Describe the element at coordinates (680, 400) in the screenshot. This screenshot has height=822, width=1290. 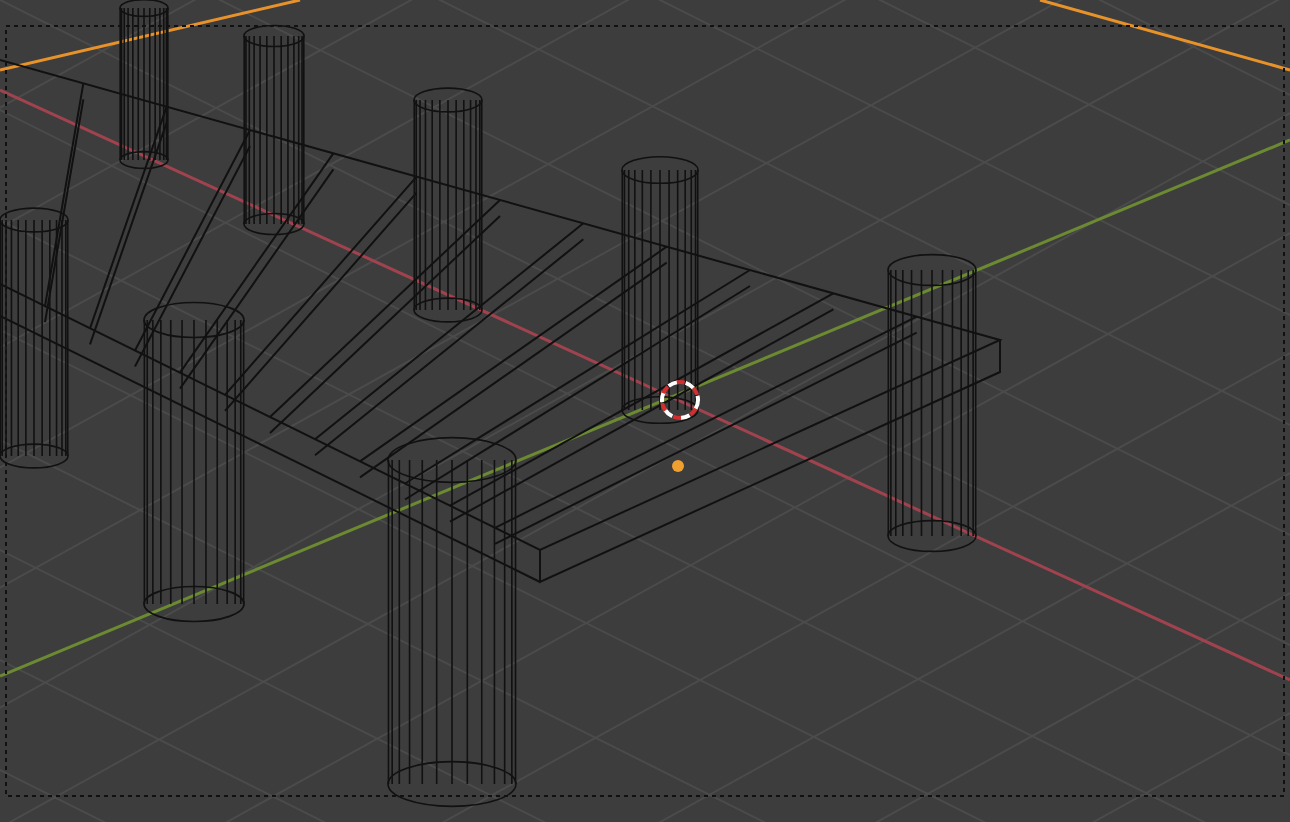
I see `cursor-icon` at that location.